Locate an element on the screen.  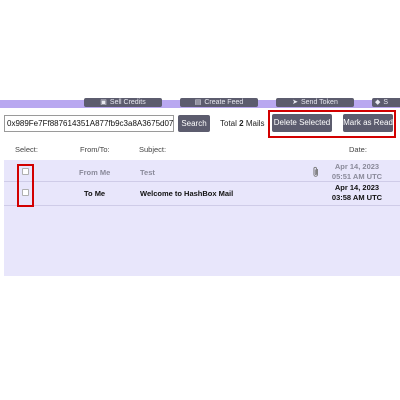
attachment-paperclip-icon is located at coordinates (315, 171).